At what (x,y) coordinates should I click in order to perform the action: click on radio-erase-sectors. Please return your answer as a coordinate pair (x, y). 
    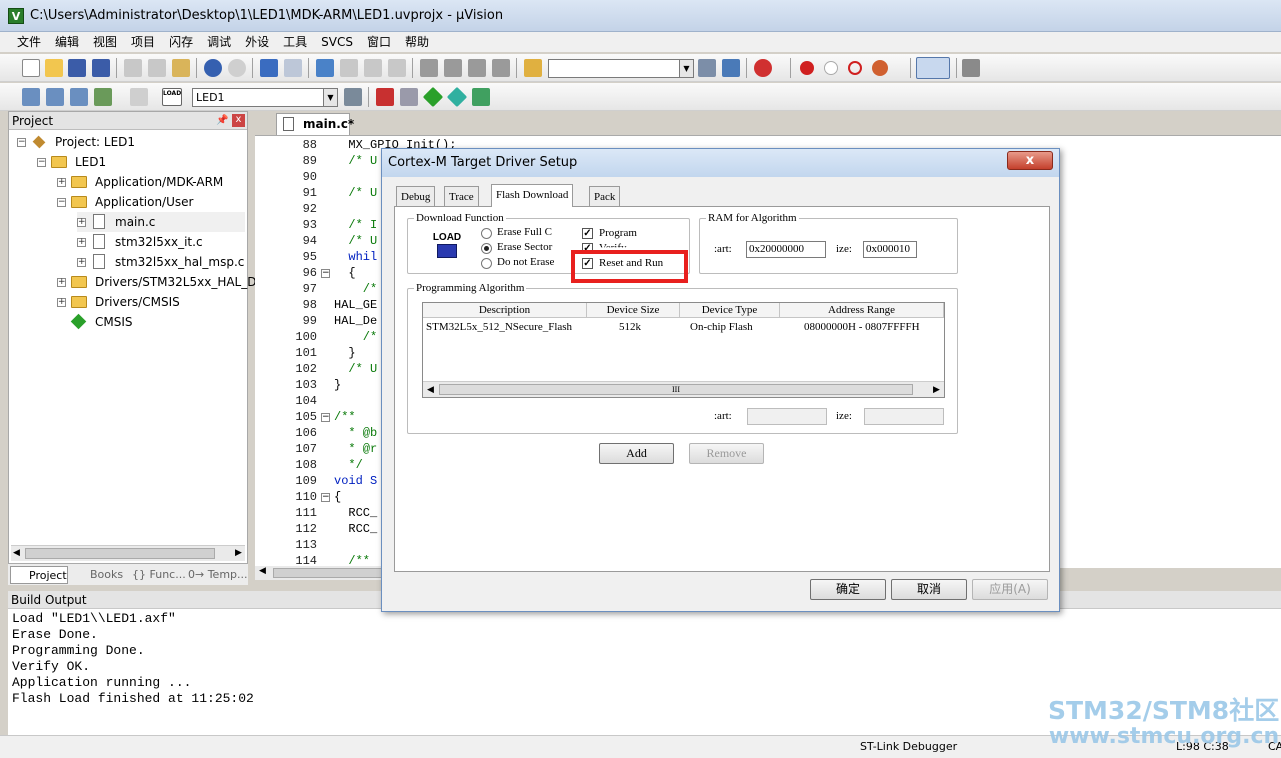
    Looking at the image, I should click on (486, 248).